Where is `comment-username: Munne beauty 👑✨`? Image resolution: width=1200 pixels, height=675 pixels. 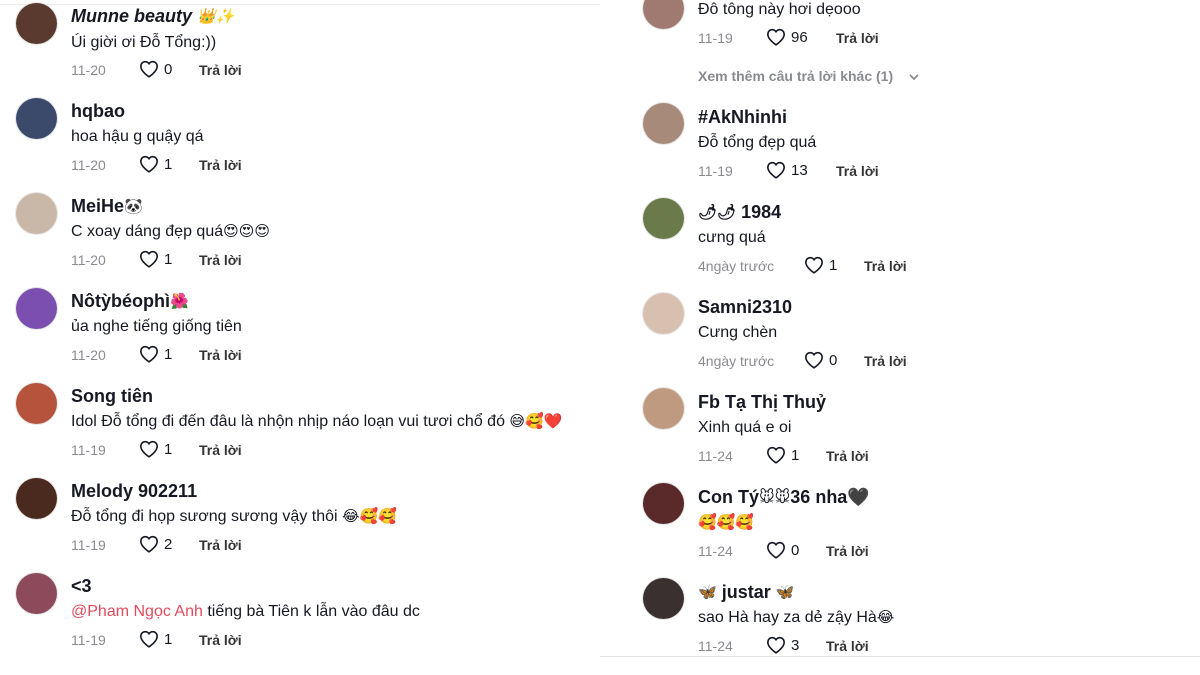
comment-username: Munne beauty 👑✨ is located at coordinates (152, 16).